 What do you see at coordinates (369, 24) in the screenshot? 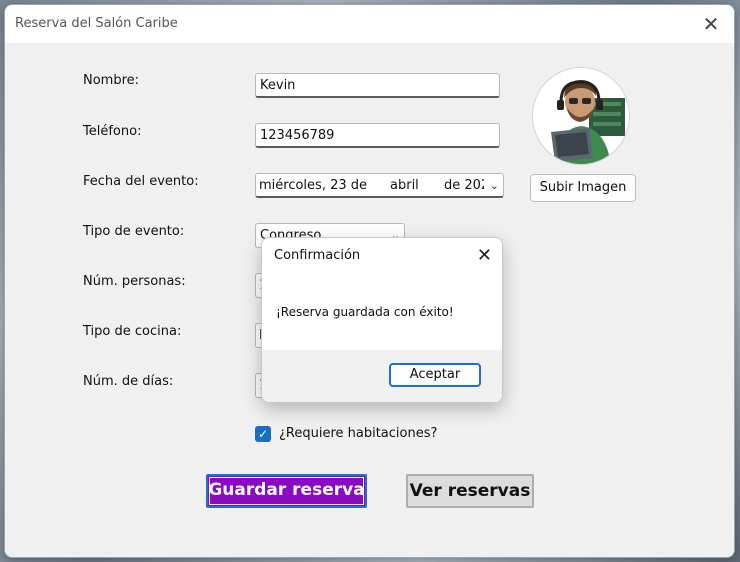
I see `title-bar: Reserva del Salón Caribe ✕` at bounding box center [369, 24].